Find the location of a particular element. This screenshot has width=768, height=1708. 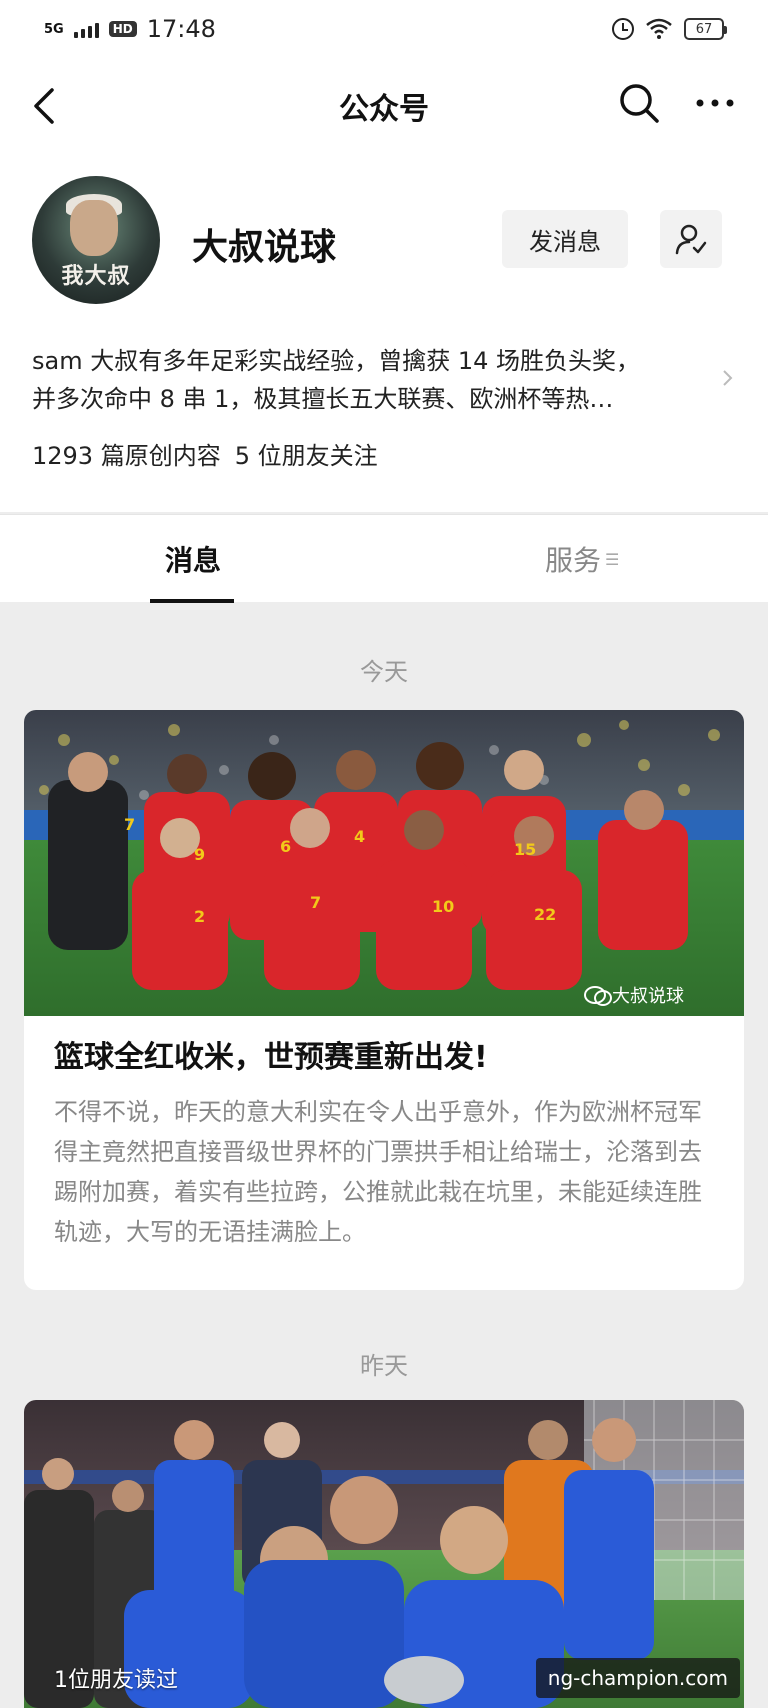

tab-services-label: 服务 is located at coordinates (573, 560).